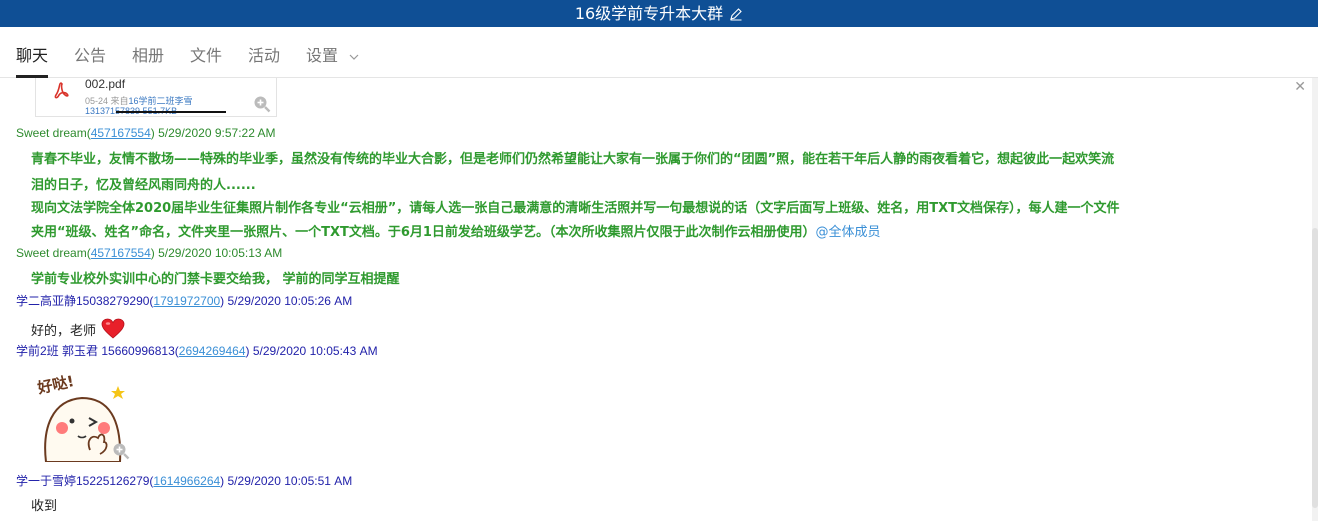 This screenshot has width=1318, height=521. Describe the element at coordinates (161, 101) in the screenshot. I see `file-uploader: 16学前二班李雪` at that location.